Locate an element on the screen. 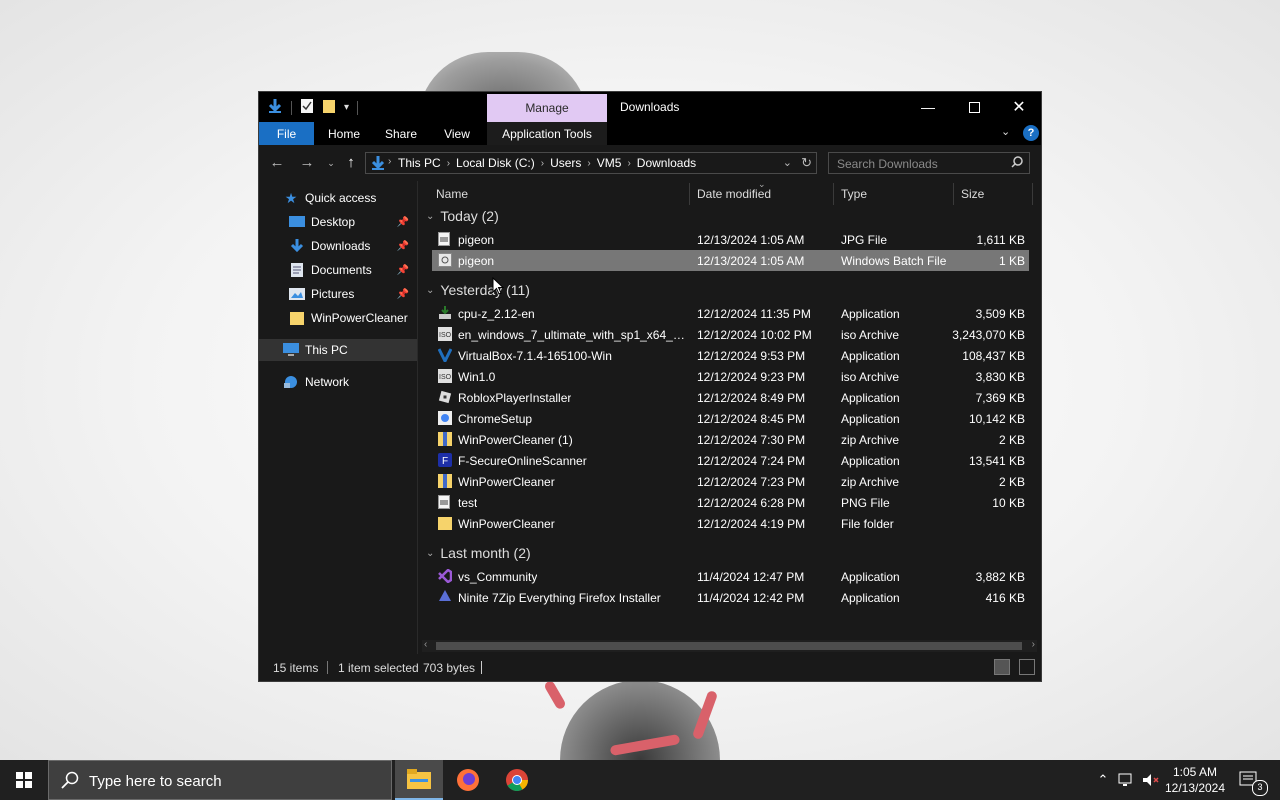  new-folder-icon is located at coordinates (329, 107).